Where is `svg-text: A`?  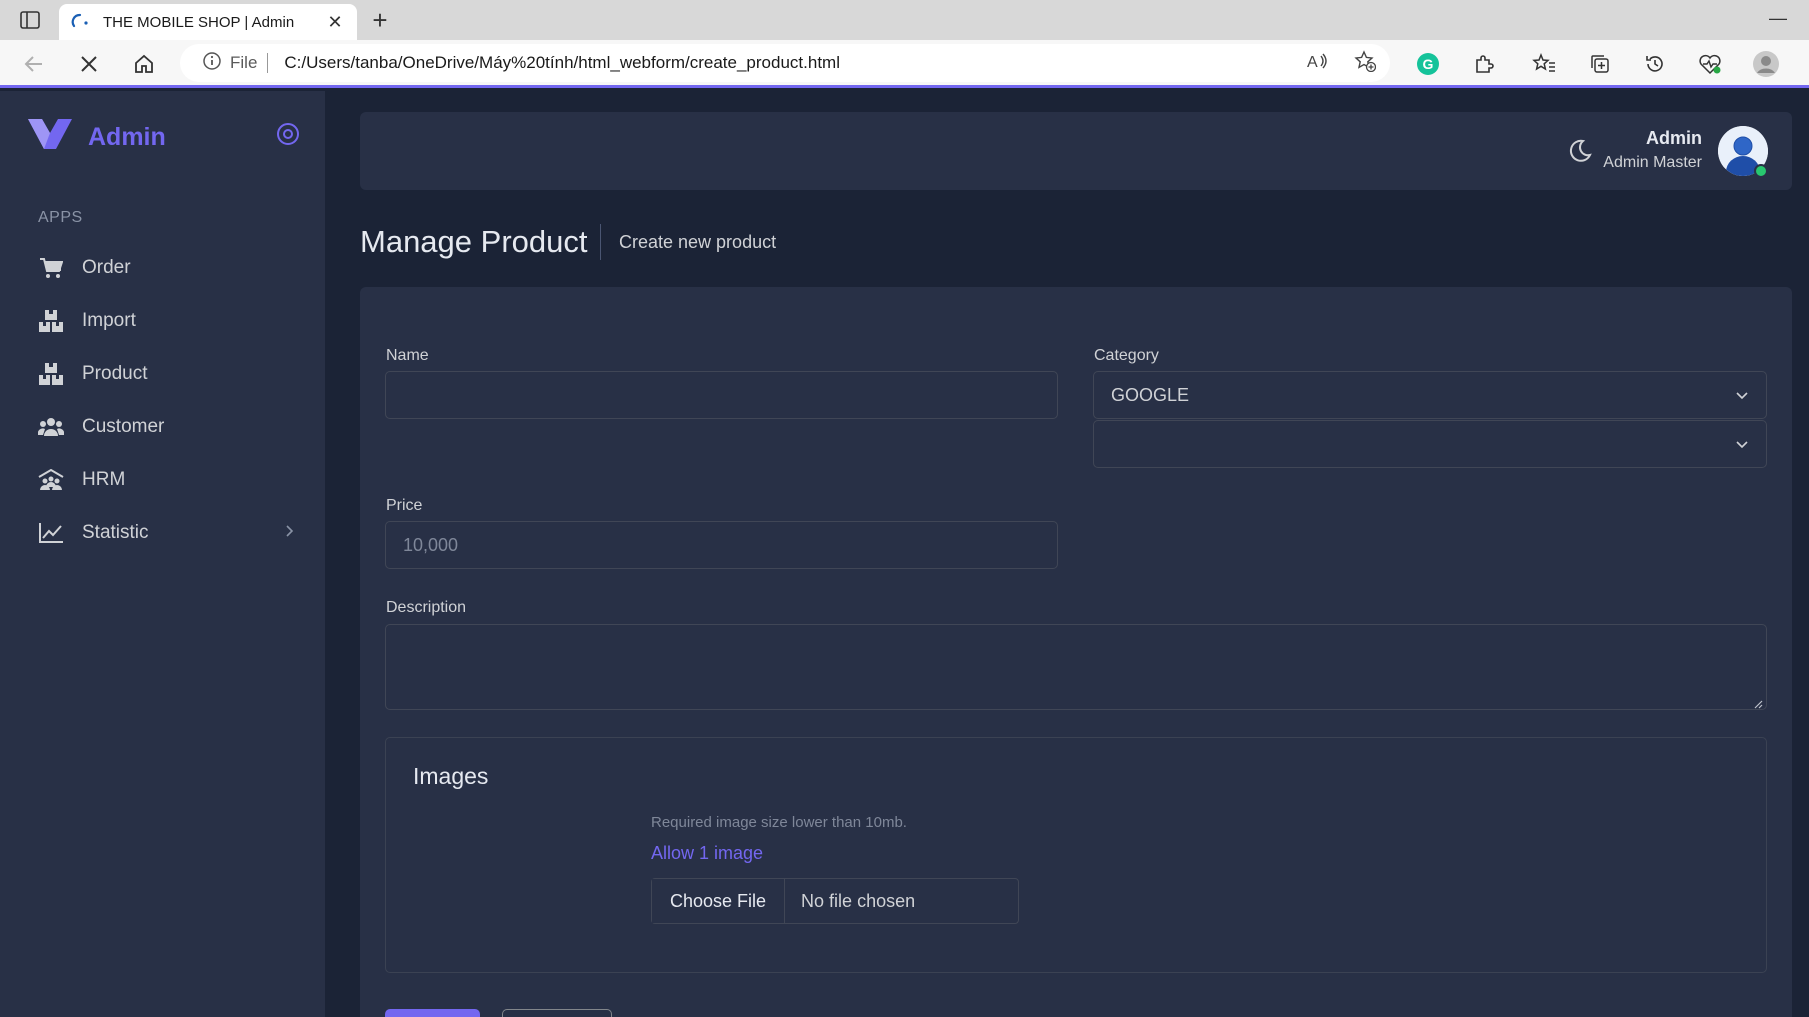 svg-text: A is located at coordinates (1312, 62).